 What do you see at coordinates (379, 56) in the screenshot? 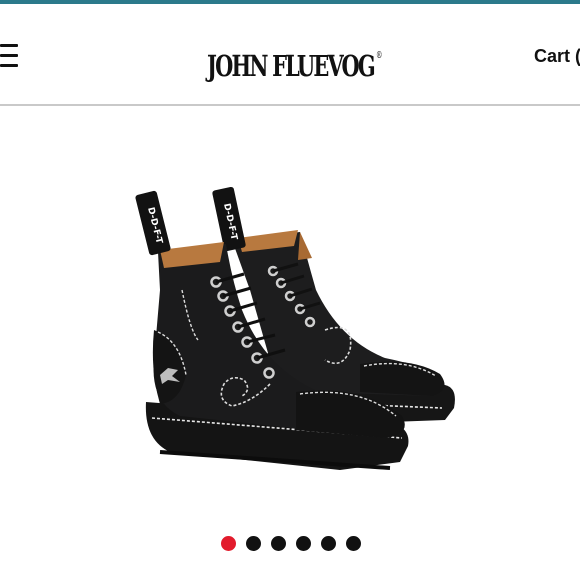
I see `registered-mark: ®` at bounding box center [379, 56].